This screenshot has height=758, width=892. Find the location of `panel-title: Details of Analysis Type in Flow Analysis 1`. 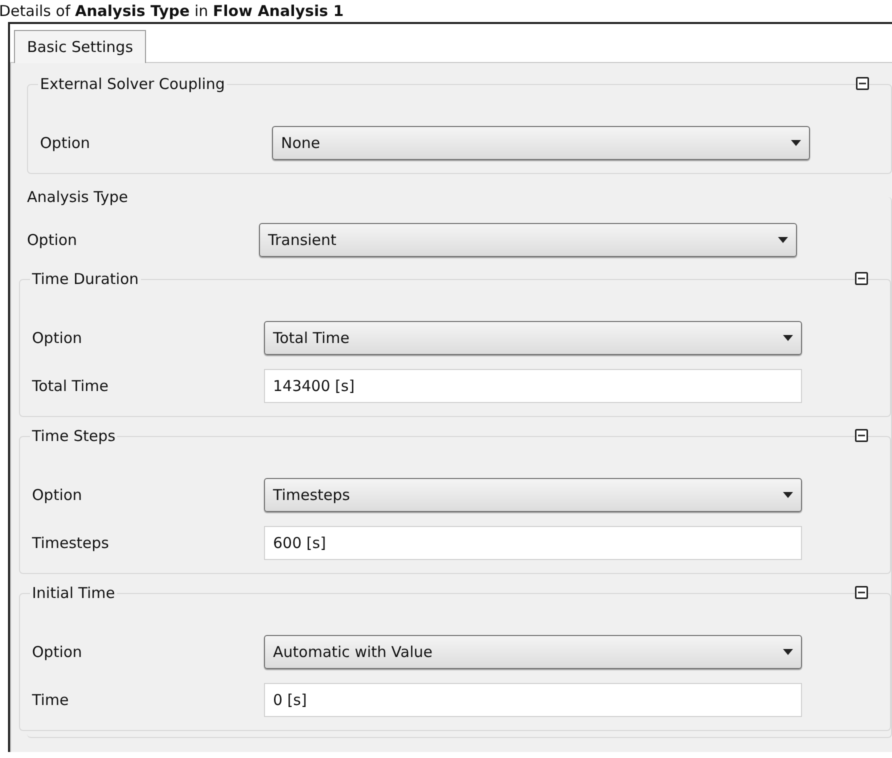

panel-title: Details of Analysis Type in Flow Analysis 1 is located at coordinates (172, 11).